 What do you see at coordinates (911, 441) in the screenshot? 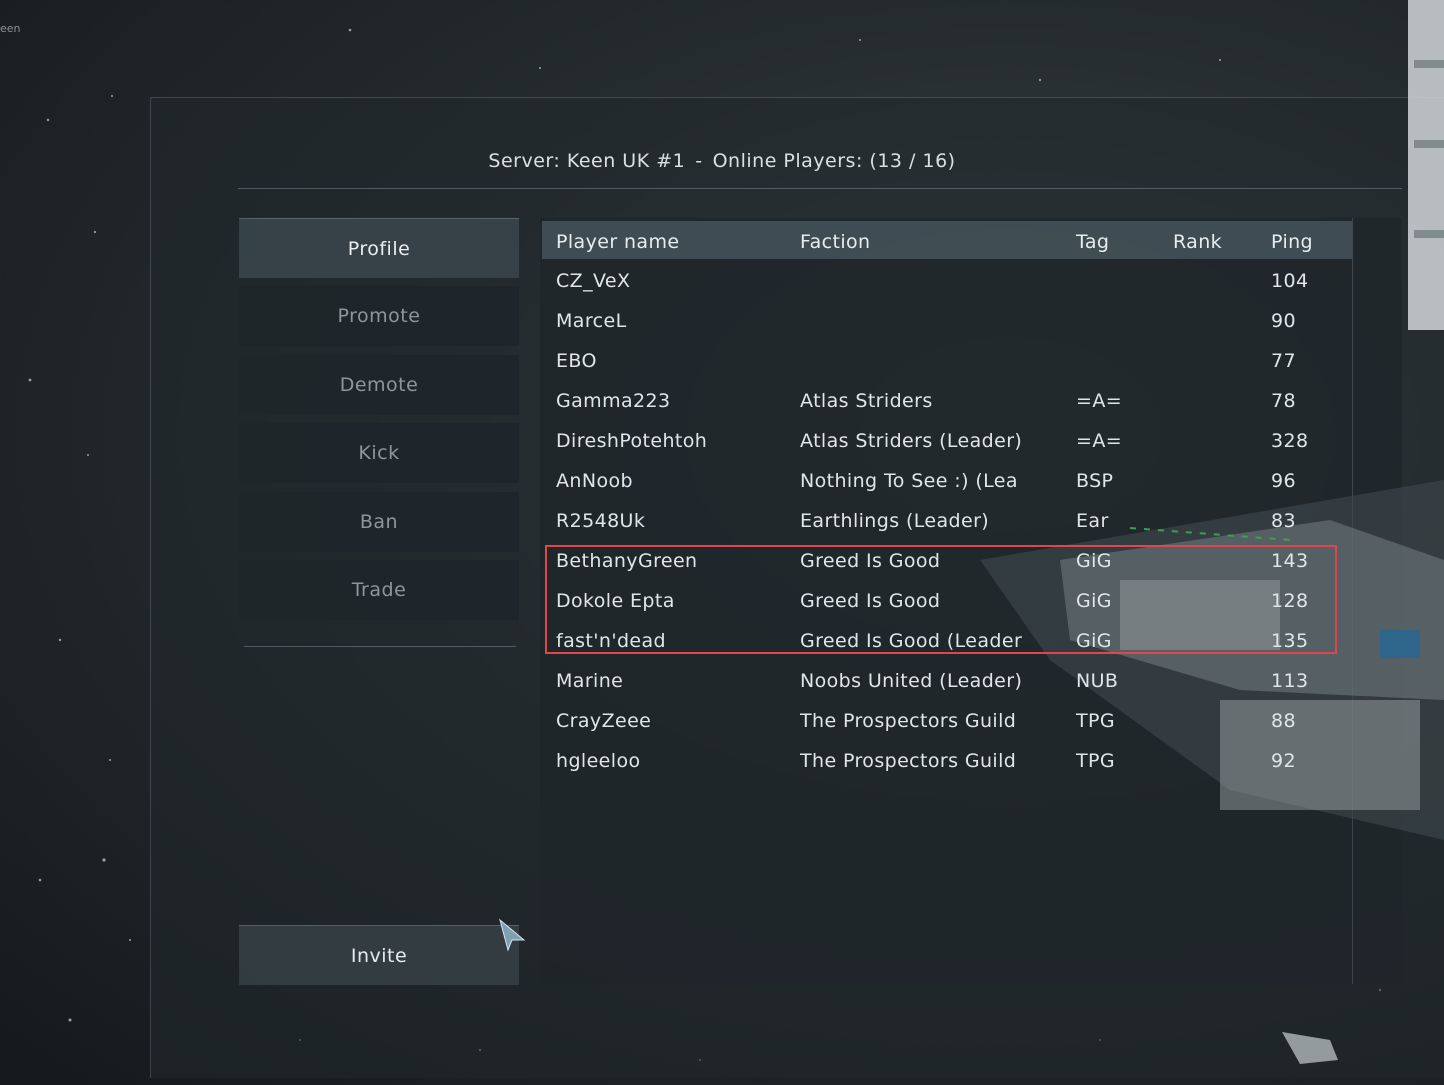
I see `cell-faction: Atlas Striders (Leader)` at bounding box center [911, 441].